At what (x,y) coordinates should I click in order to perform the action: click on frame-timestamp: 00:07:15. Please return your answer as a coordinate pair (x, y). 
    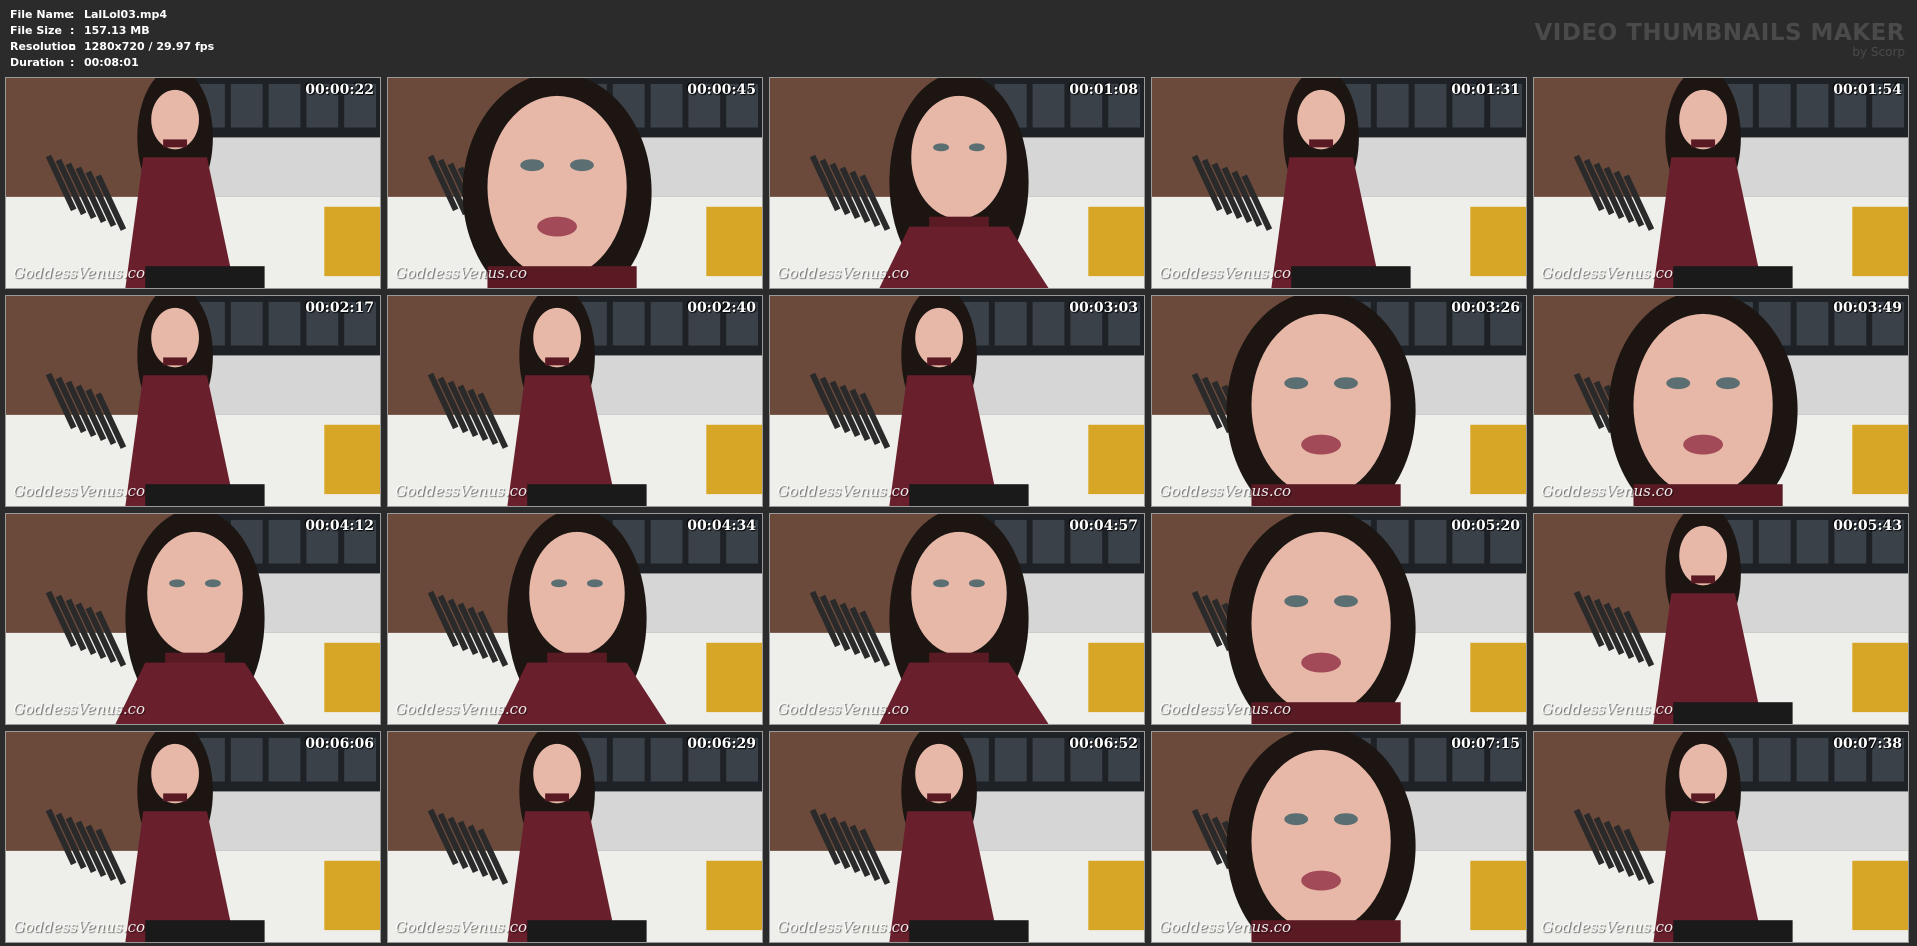
    Looking at the image, I should click on (1485, 744).